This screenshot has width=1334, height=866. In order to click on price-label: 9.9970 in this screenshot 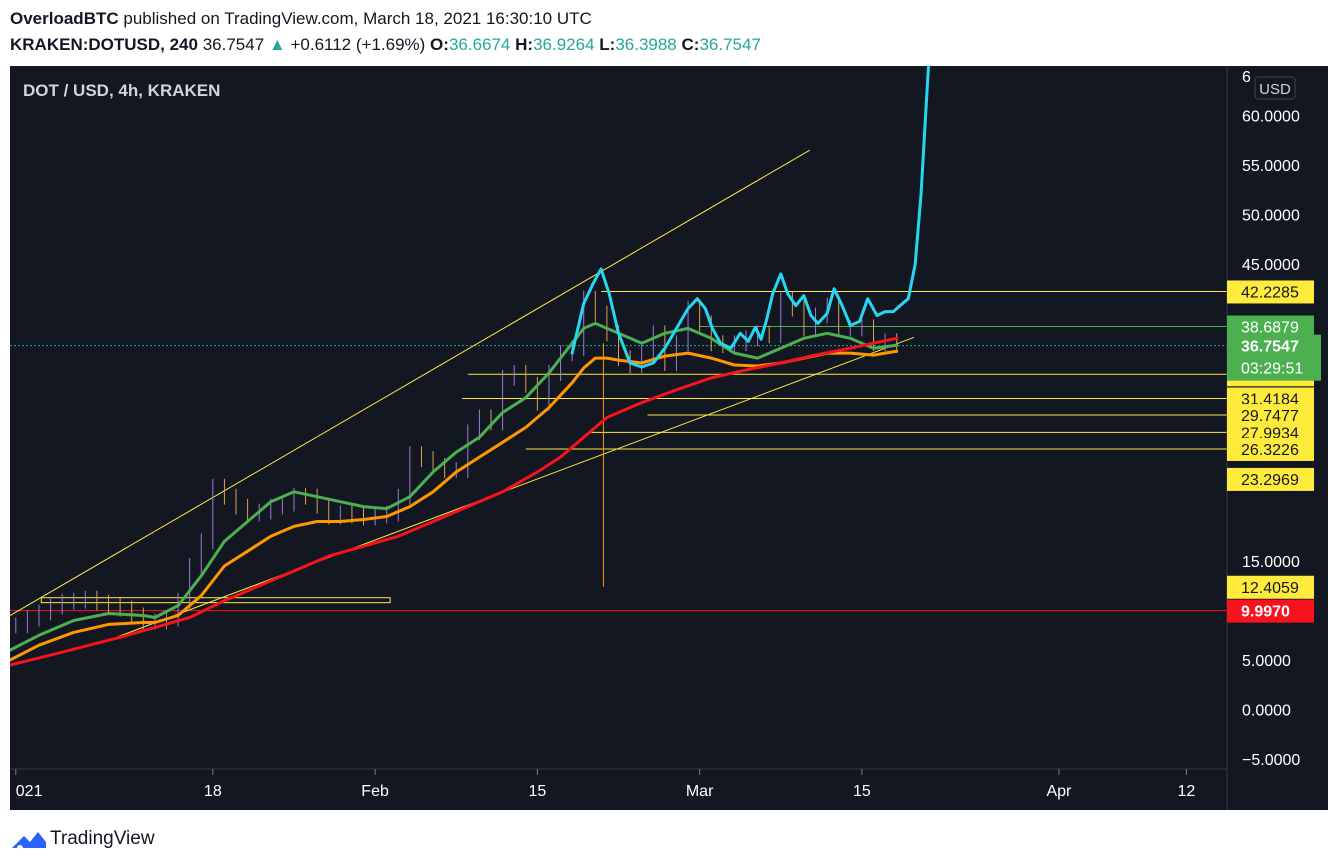, I will do `click(1265, 612)`.